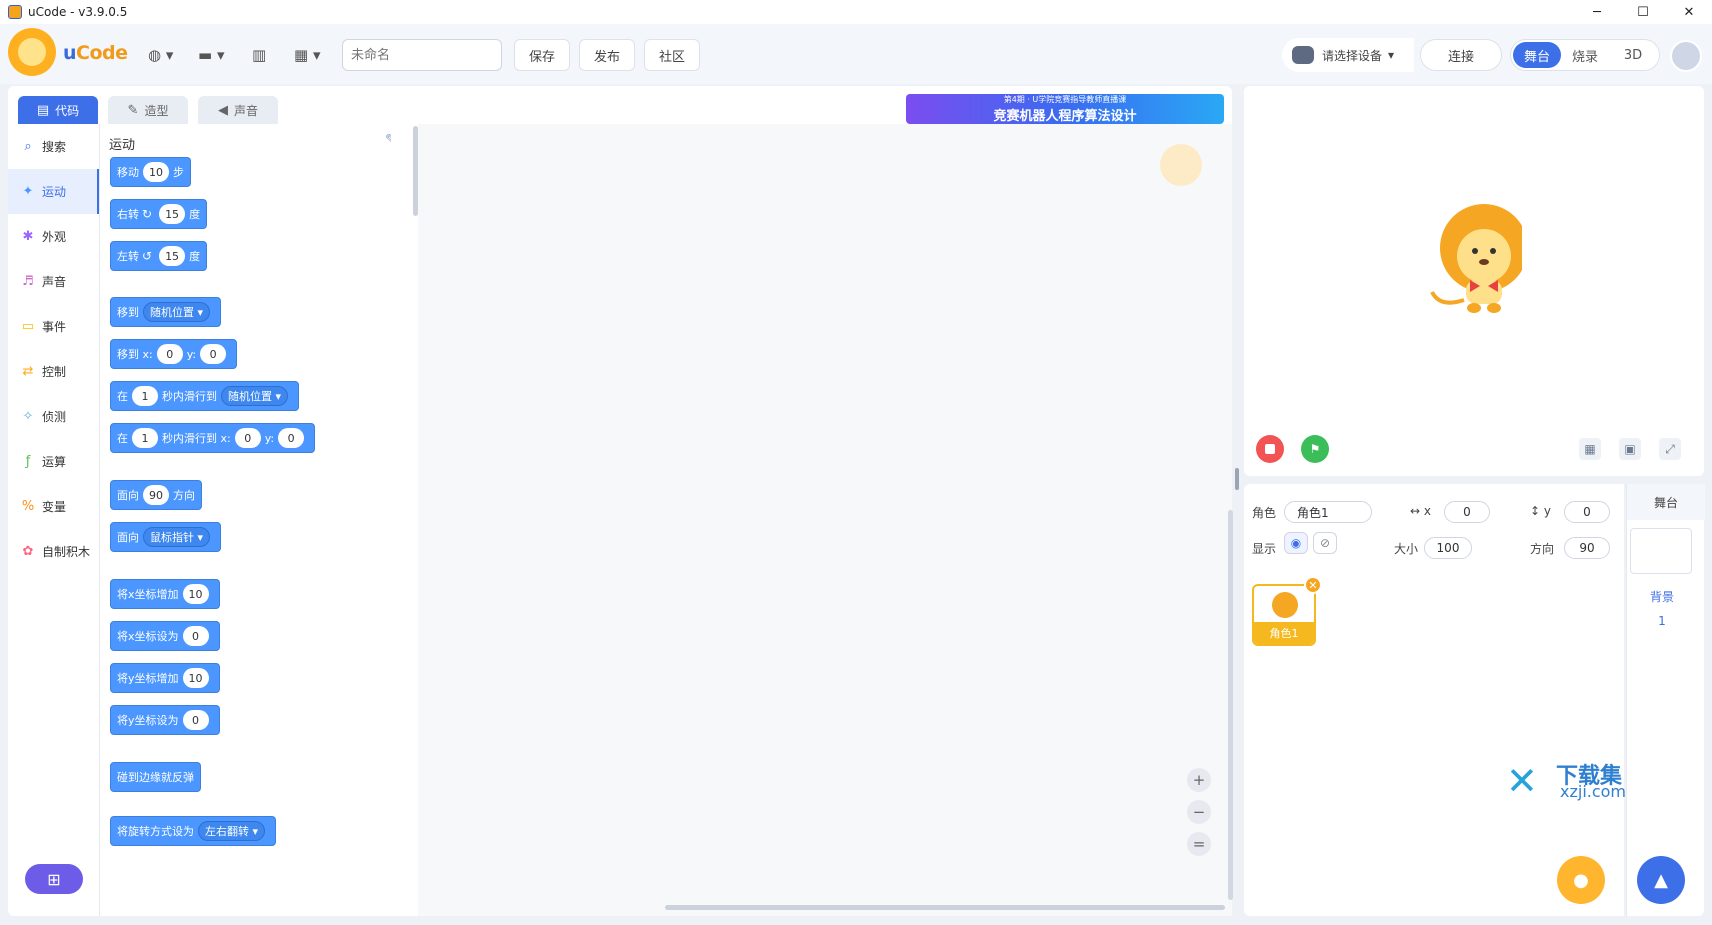  I want to click on block-move: 移动 10 步, so click(150, 172).